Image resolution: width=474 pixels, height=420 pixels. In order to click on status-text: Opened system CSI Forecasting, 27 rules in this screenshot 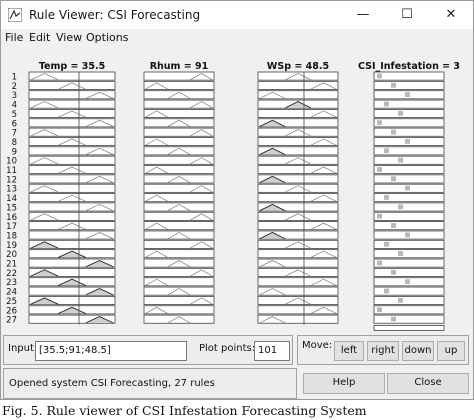, I will do `click(112, 383)`.